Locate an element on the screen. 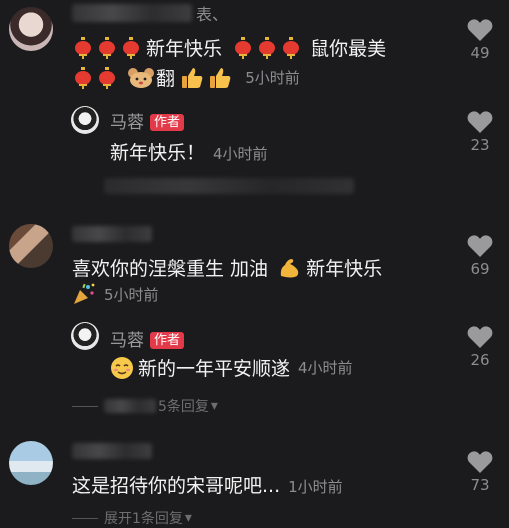  comment-time: 1小时前 is located at coordinates (315, 487).